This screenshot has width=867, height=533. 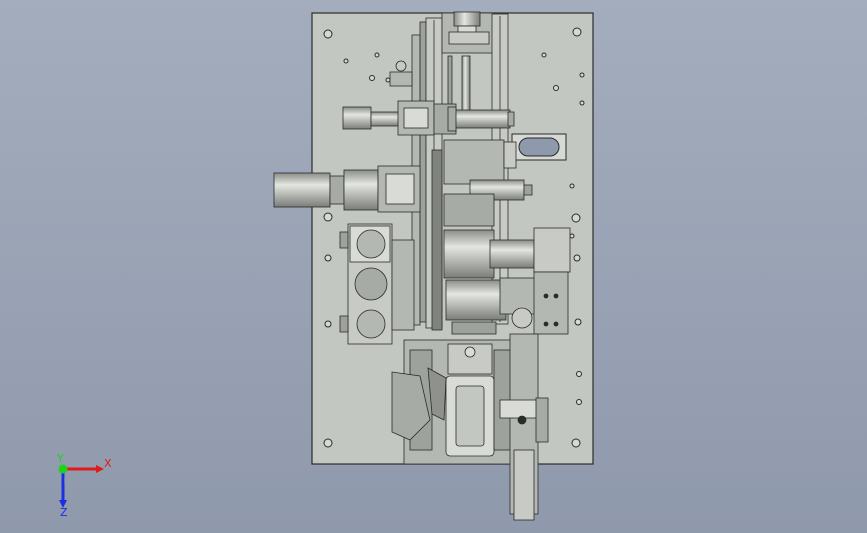 What do you see at coordinates (108, 463) in the screenshot?
I see `x-axis-label: X` at bounding box center [108, 463].